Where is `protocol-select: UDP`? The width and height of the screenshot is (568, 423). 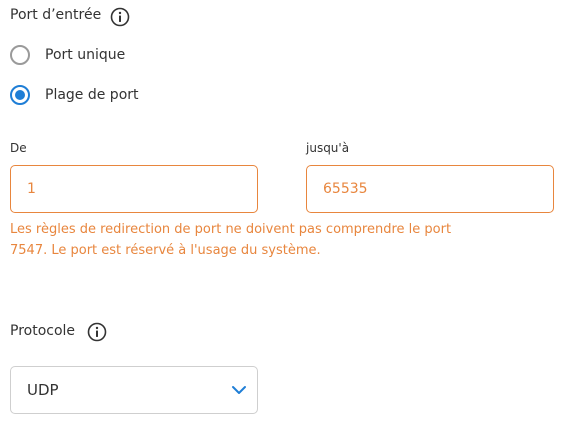
protocol-select: UDP is located at coordinates (134, 390).